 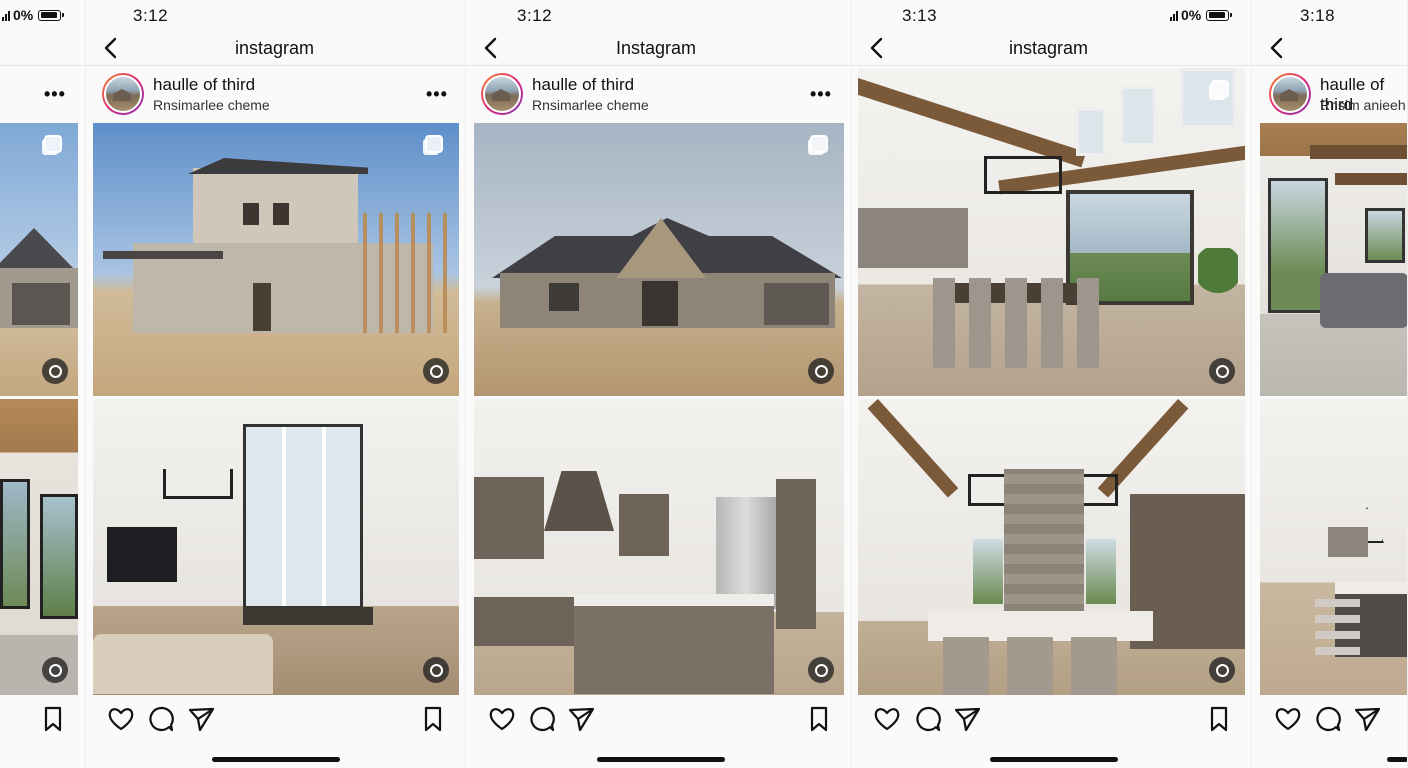 What do you see at coordinates (1052, 16) in the screenshot?
I see `status-bar: 3:13 0% 0%` at bounding box center [1052, 16].